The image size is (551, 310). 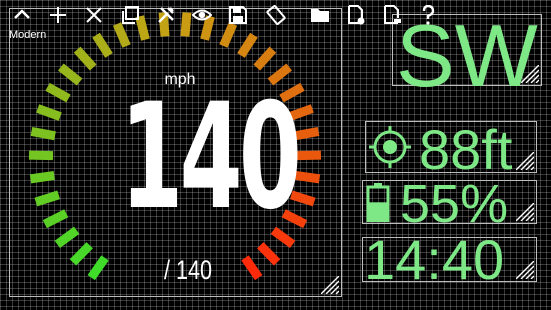 I want to click on tools-icon, so click(x=166, y=15).